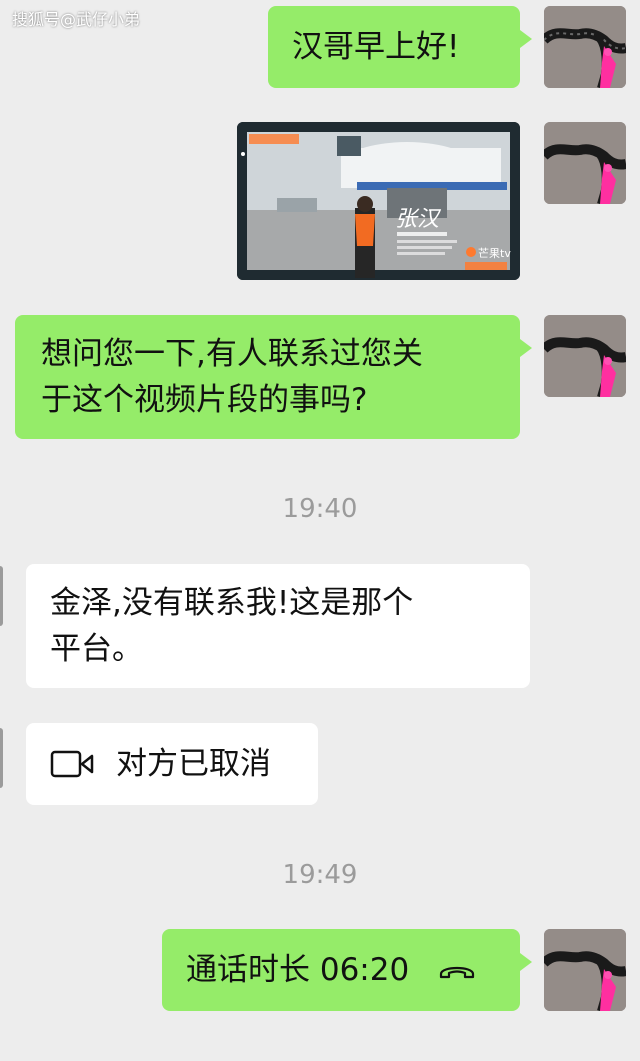  What do you see at coordinates (243, 182) in the screenshot?
I see `video-more-icon` at bounding box center [243, 182].